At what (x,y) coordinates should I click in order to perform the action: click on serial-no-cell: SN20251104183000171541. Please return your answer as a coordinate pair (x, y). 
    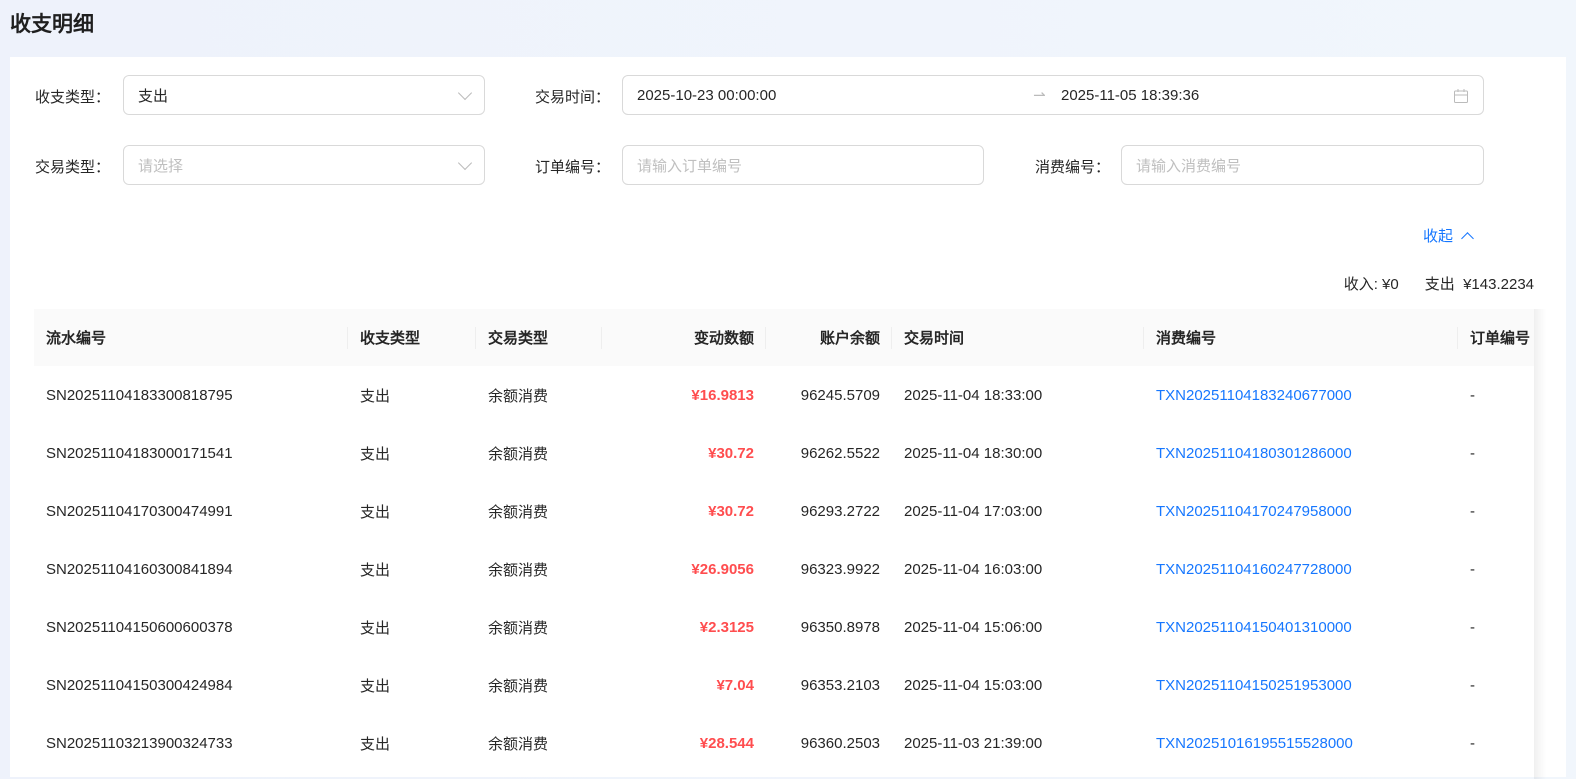
    Looking at the image, I should click on (139, 453).